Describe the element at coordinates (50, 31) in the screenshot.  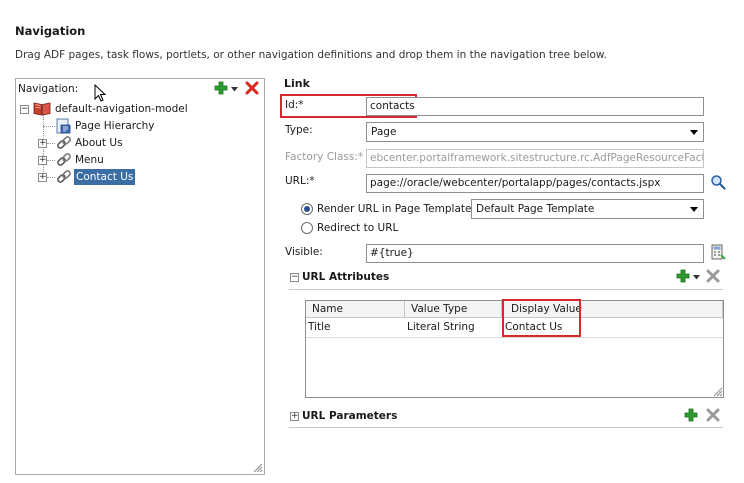
I see `page-title: Navigation` at that location.